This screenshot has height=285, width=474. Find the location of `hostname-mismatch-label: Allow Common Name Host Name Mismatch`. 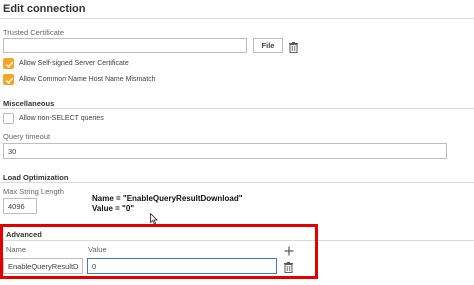

hostname-mismatch-label: Allow Common Name Host Name Mismatch is located at coordinates (87, 79).